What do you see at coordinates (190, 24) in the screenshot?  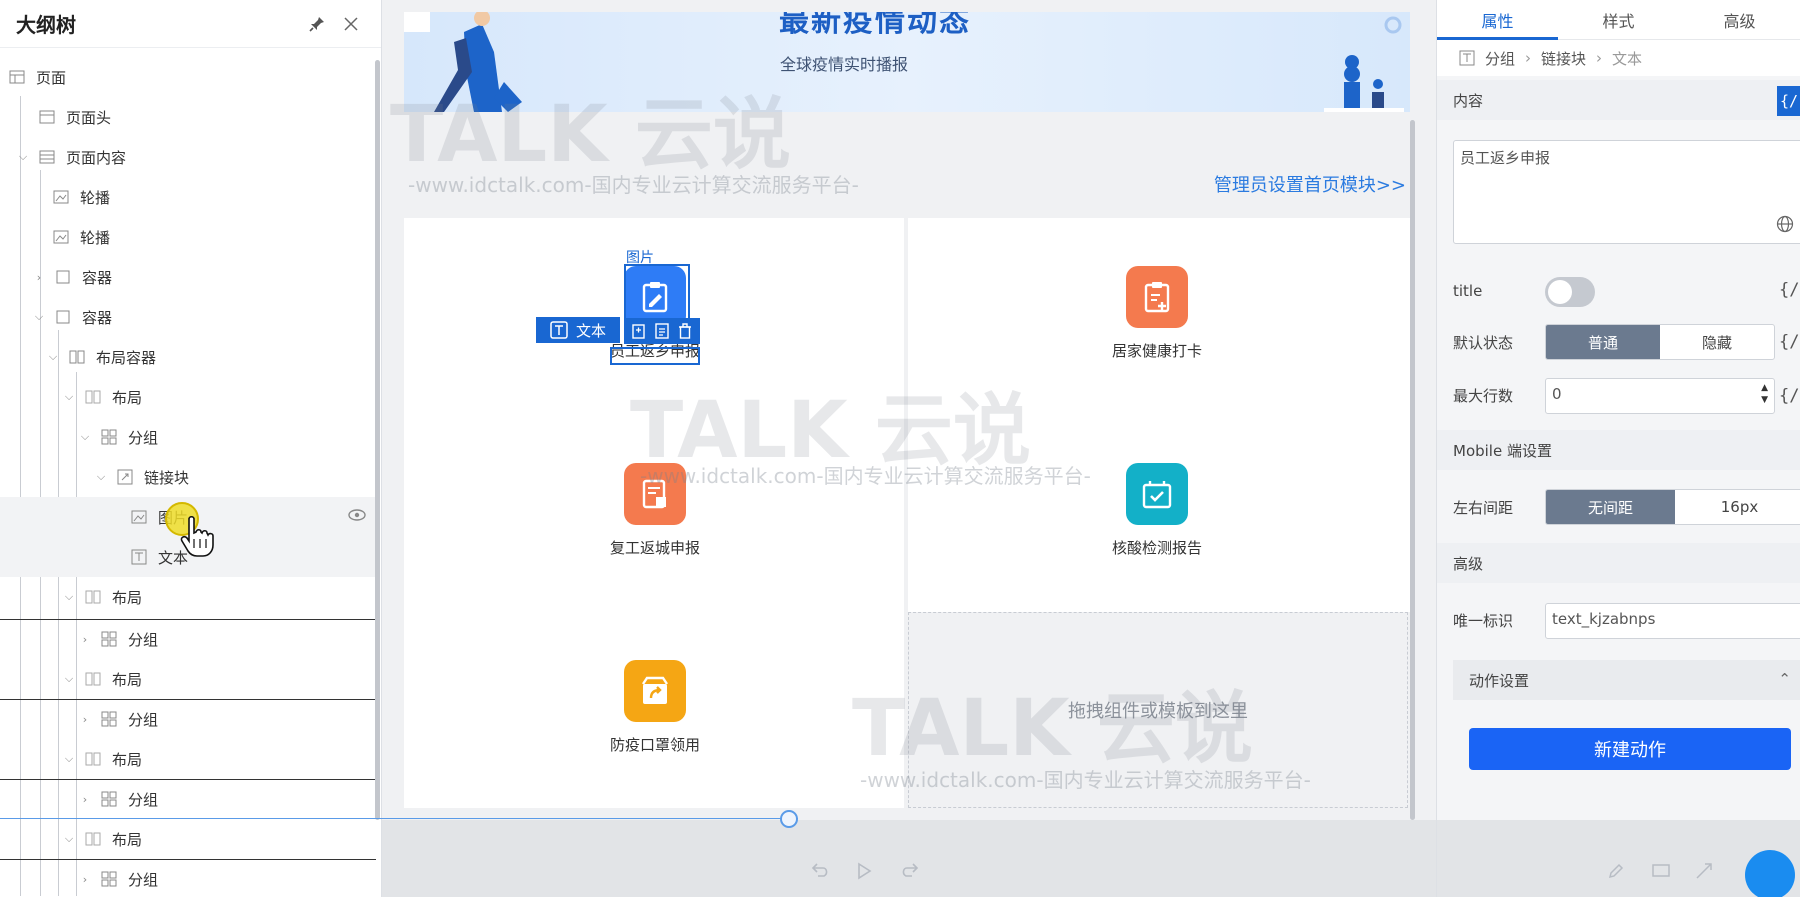 I see `outline-header: 大纲树` at bounding box center [190, 24].